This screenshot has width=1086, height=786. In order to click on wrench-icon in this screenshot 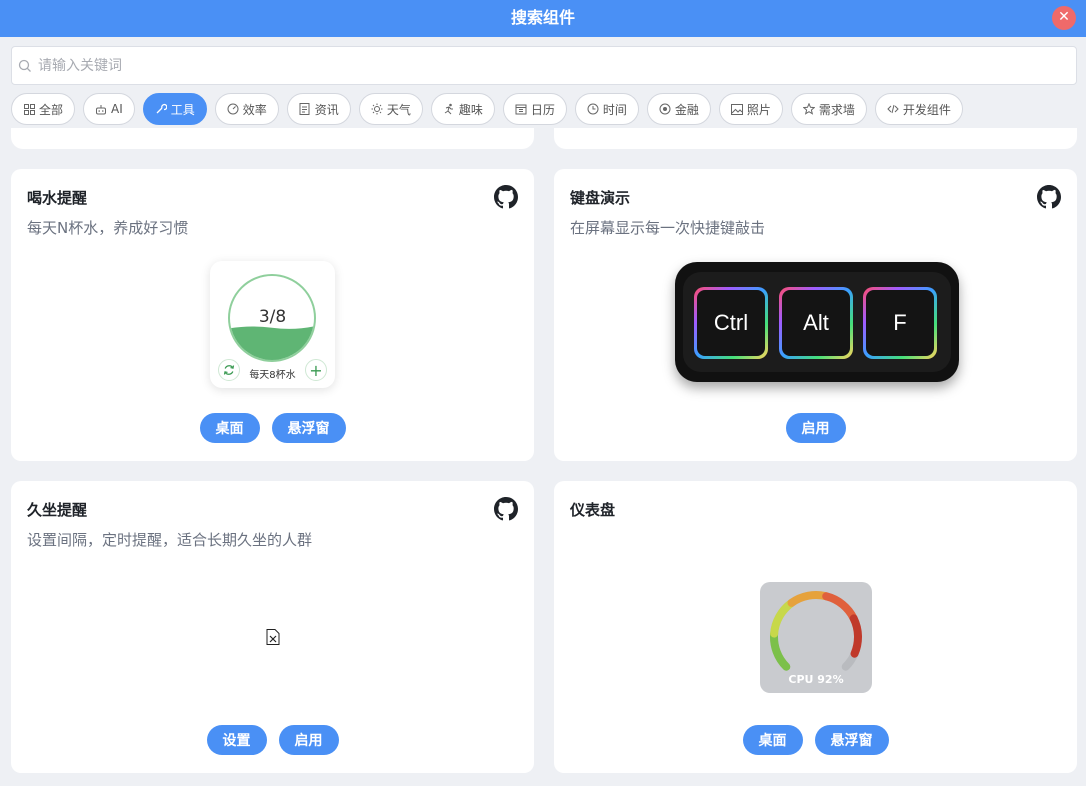, I will do `click(161, 109)`.